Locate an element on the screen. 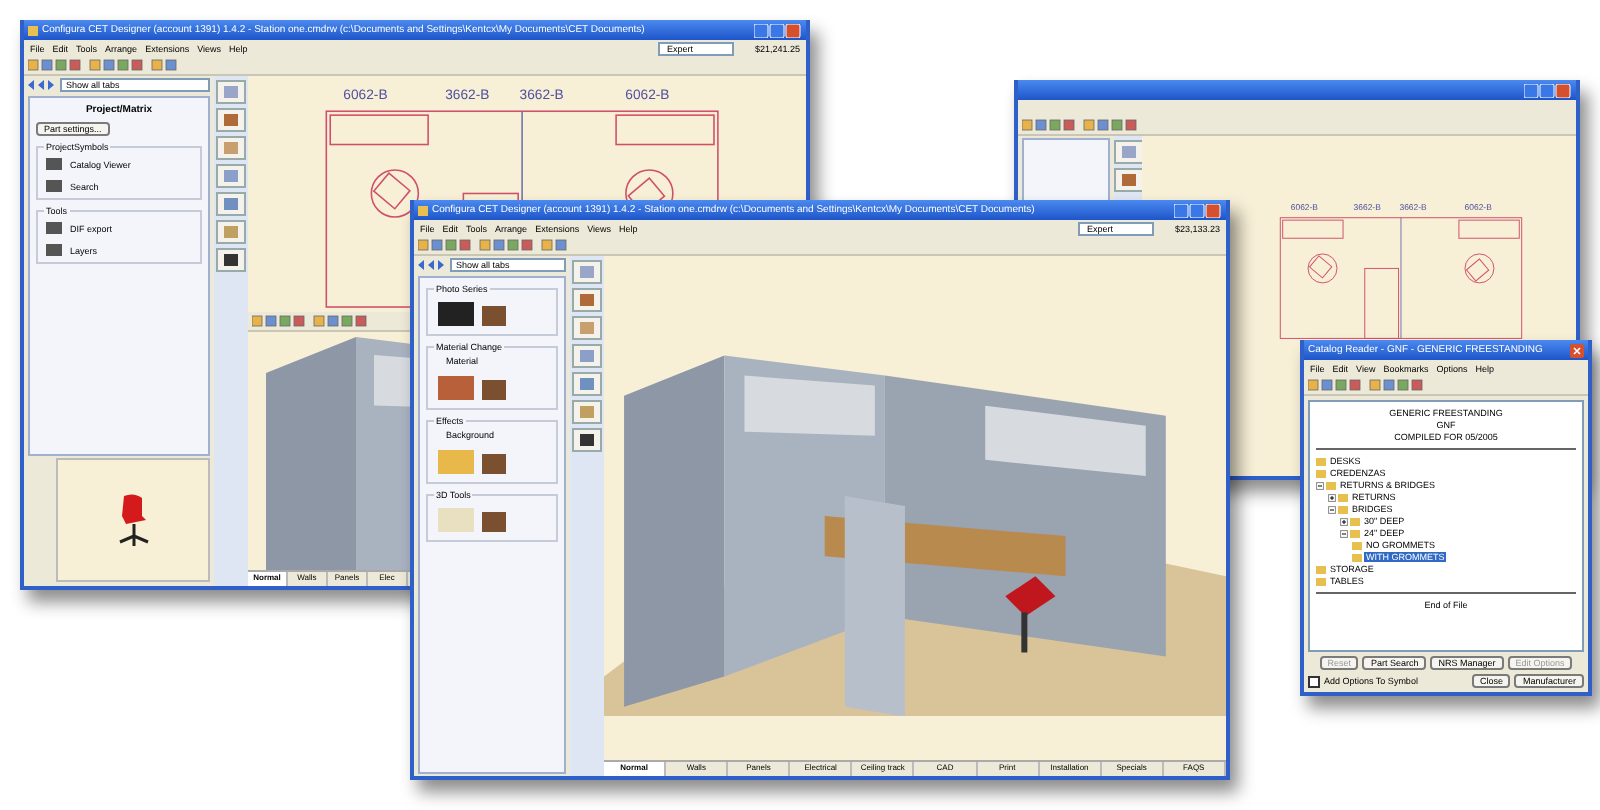  checkbox is located at coordinates (1314, 681).